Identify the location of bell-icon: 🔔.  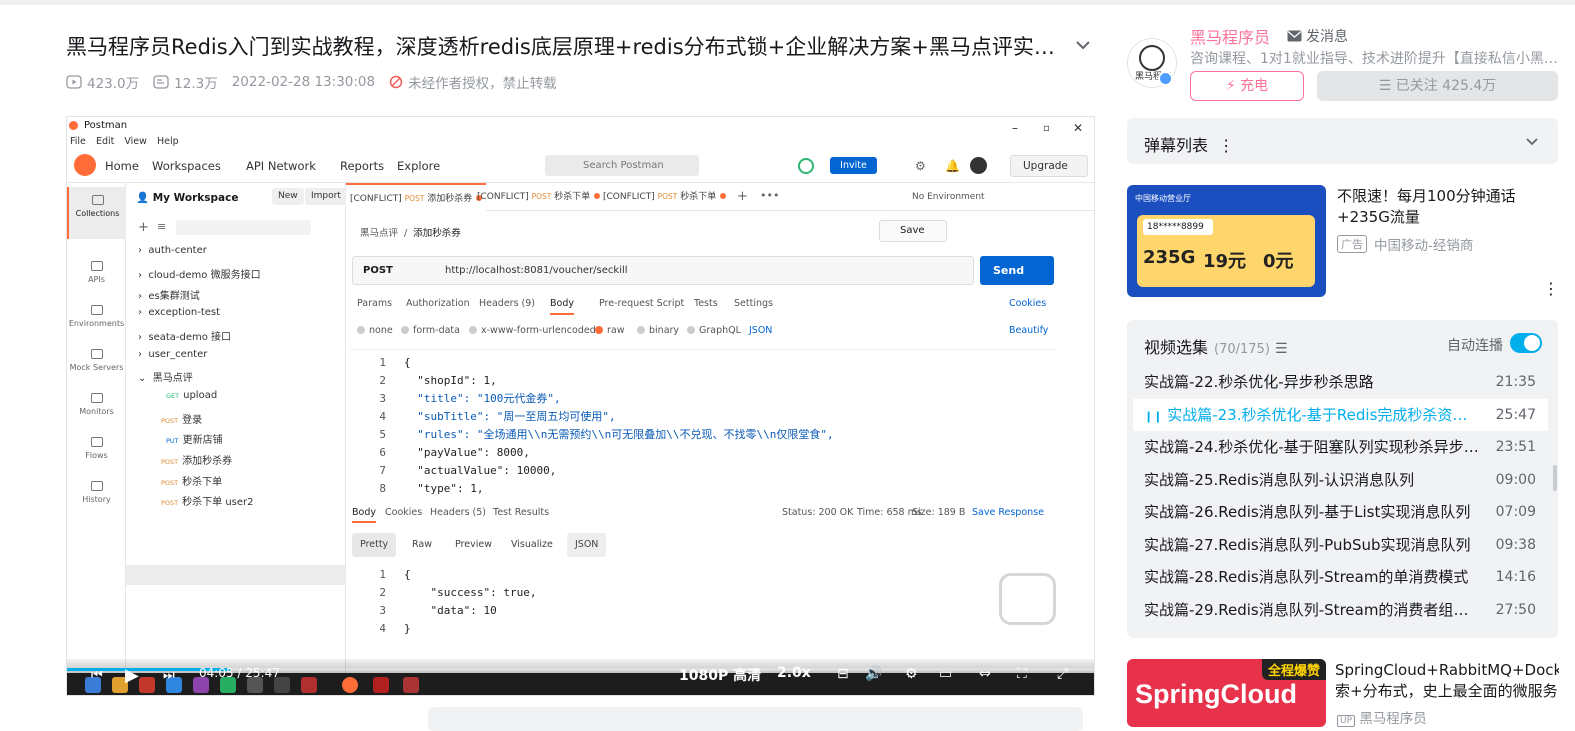
(952, 166).